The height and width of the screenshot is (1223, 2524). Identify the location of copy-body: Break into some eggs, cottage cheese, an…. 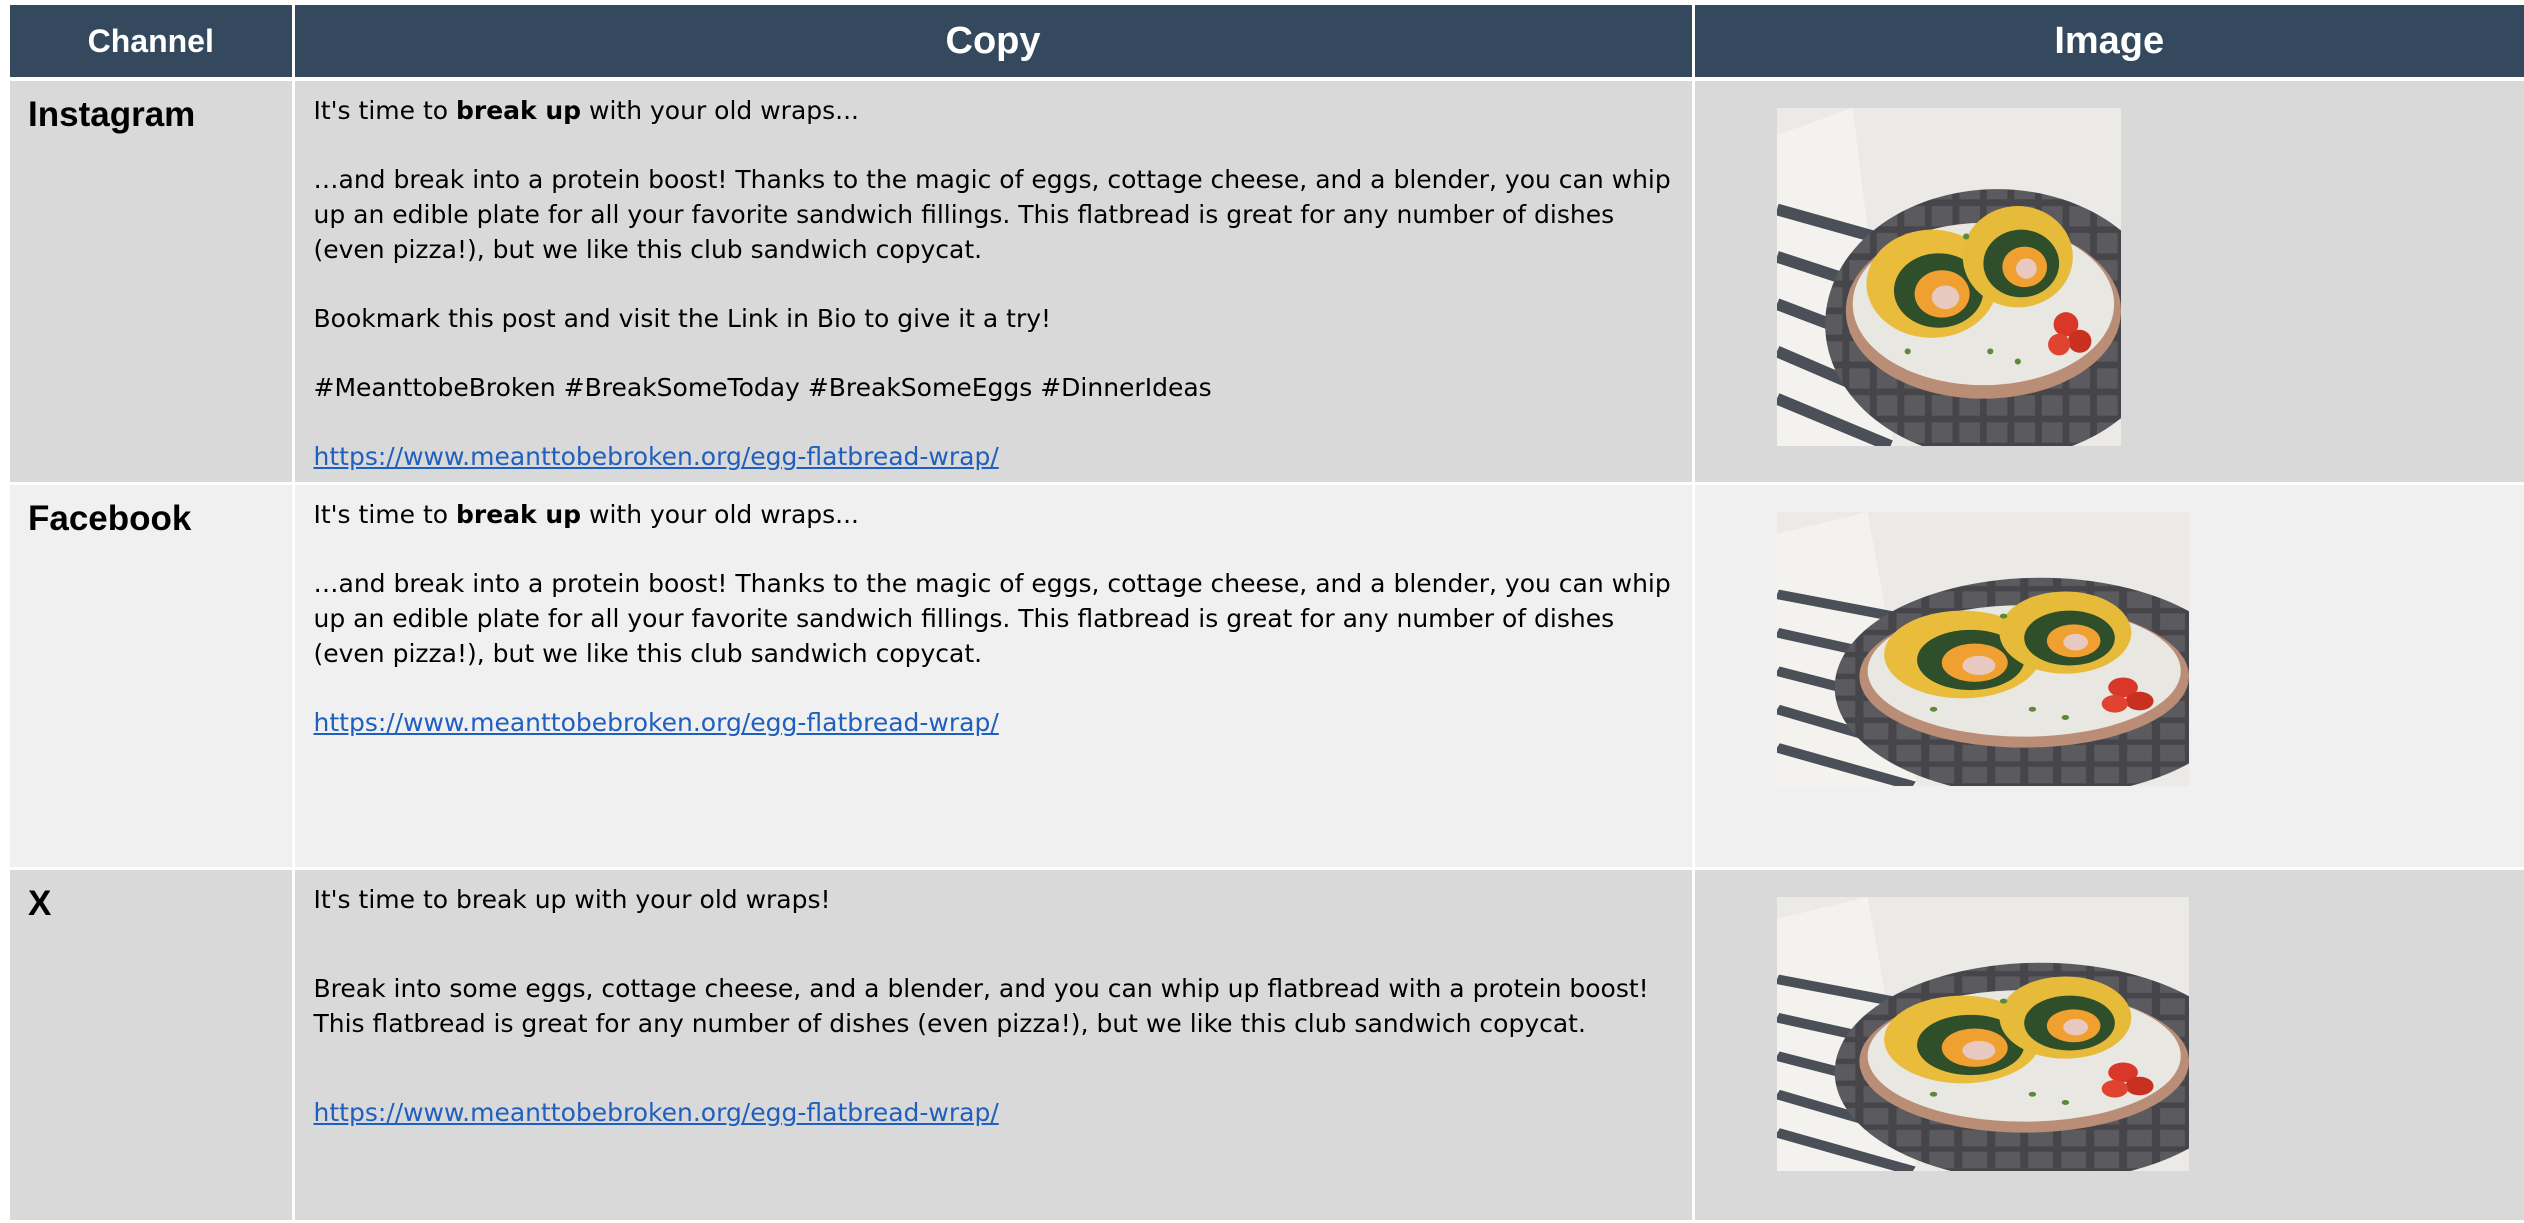
(981, 1006).